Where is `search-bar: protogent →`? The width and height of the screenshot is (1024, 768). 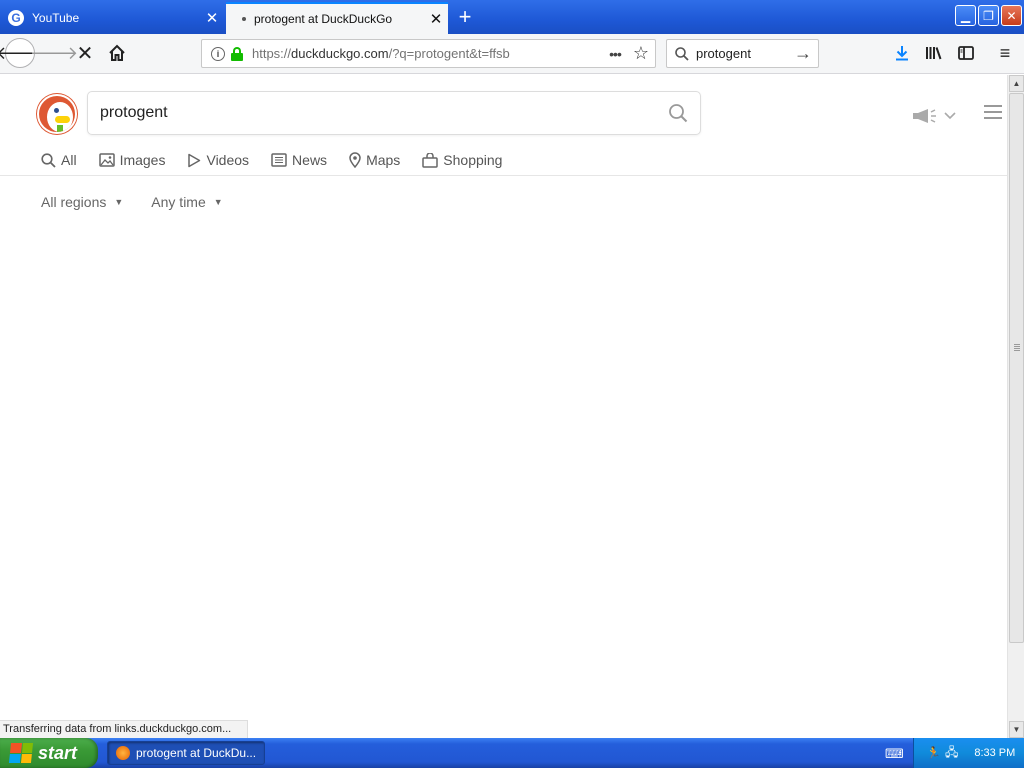
search-bar: protogent → is located at coordinates (742, 53).